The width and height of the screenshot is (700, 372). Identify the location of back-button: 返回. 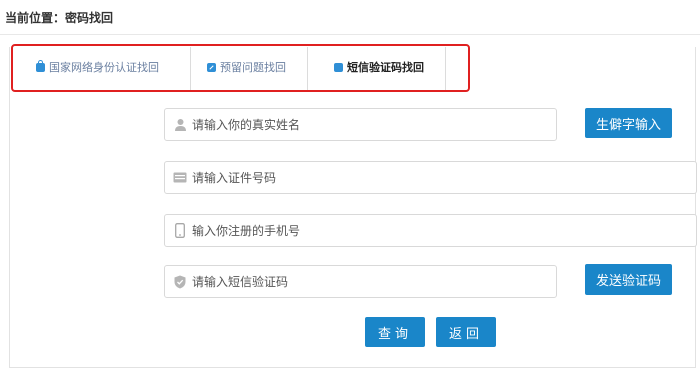
(466, 332).